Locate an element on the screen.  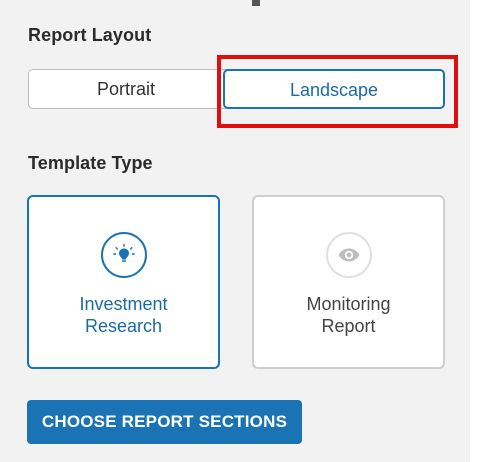
template-card-label-line1: Investment is located at coordinates (123, 304).